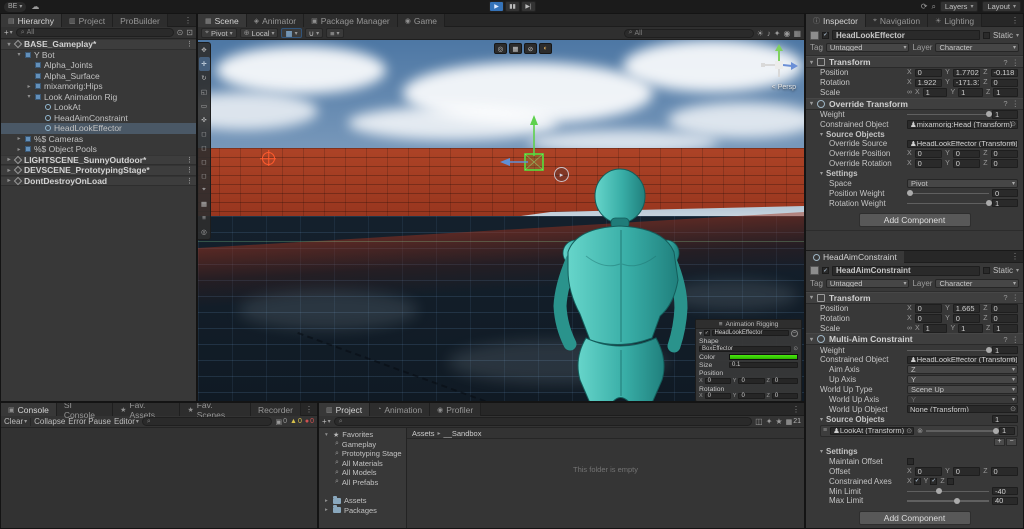 Image resolution: width=1024 pixels, height=529 pixels. Describe the element at coordinates (309, 421) in the screenshot. I see `error-count-toggle: ● 0` at that location.